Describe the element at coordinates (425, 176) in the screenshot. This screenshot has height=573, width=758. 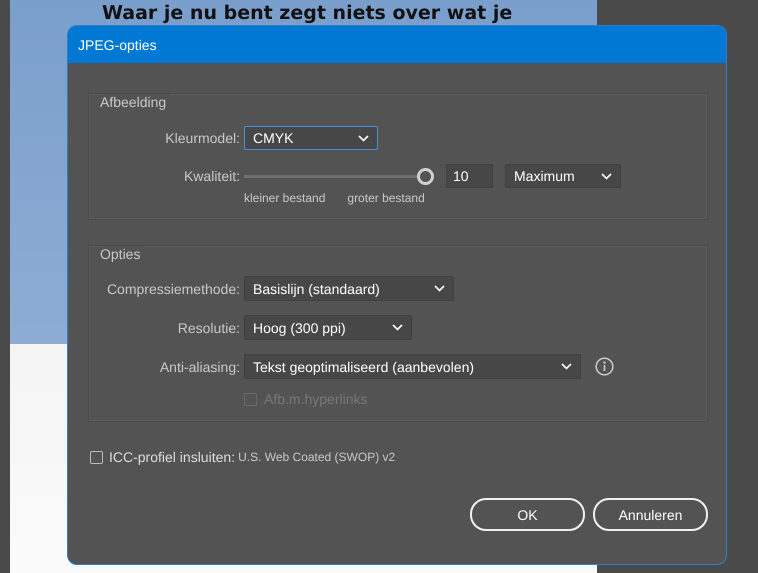
I see `slider-thumb` at that location.